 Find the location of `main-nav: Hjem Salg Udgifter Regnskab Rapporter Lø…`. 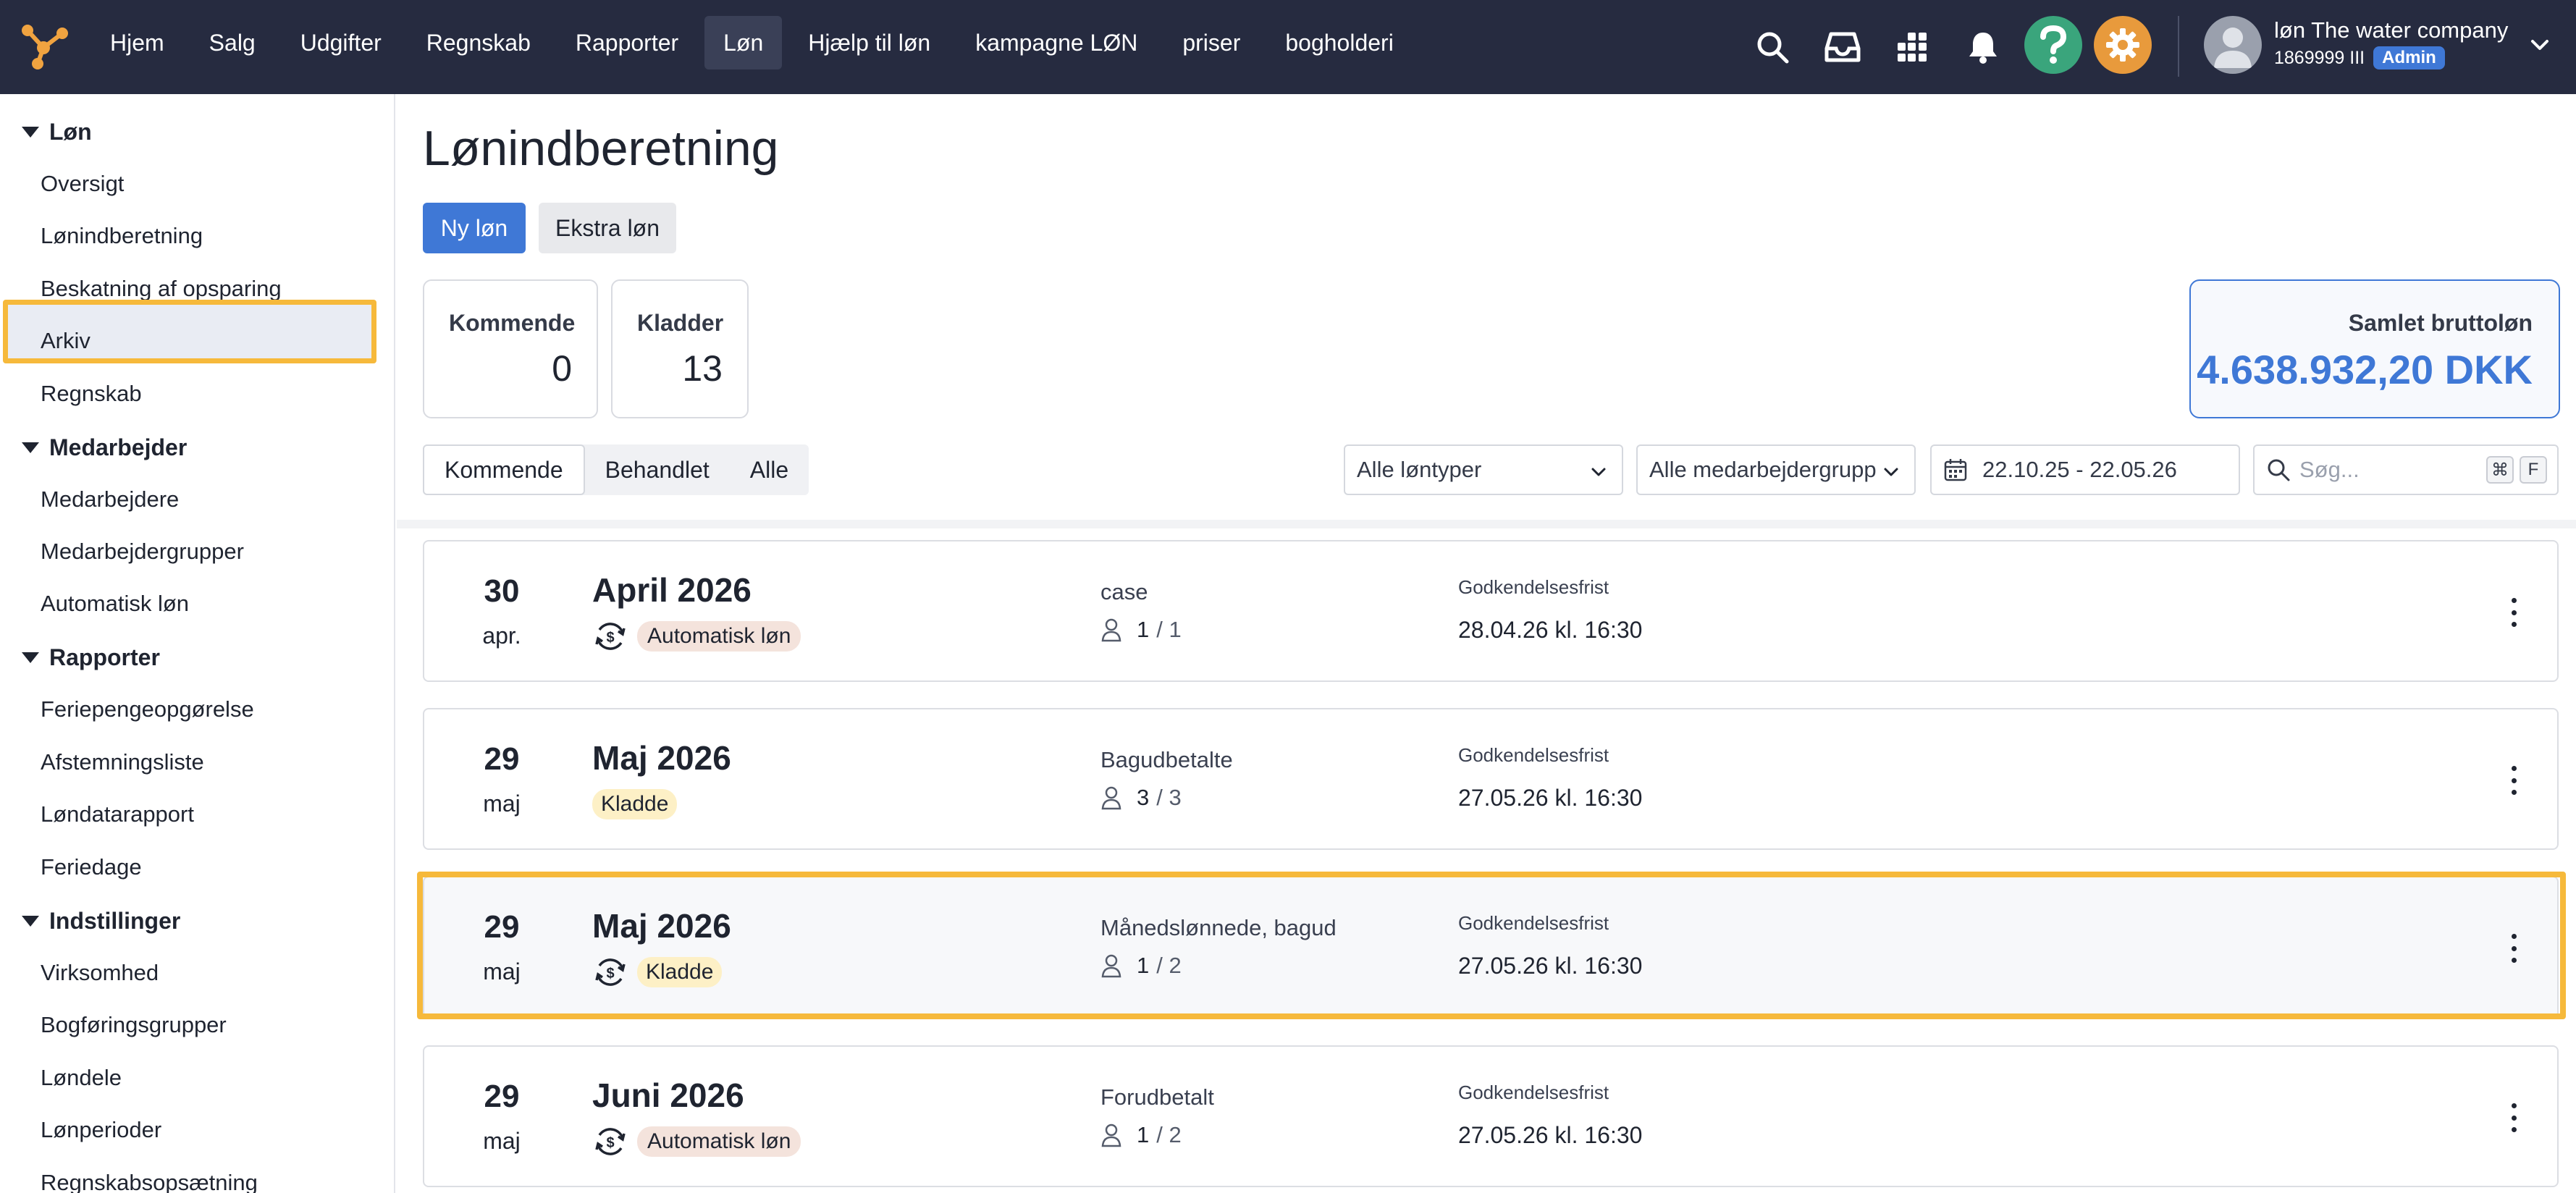

main-nav: Hjem Salg Udgifter Regnskab Rapporter Lø… is located at coordinates (755, 42).